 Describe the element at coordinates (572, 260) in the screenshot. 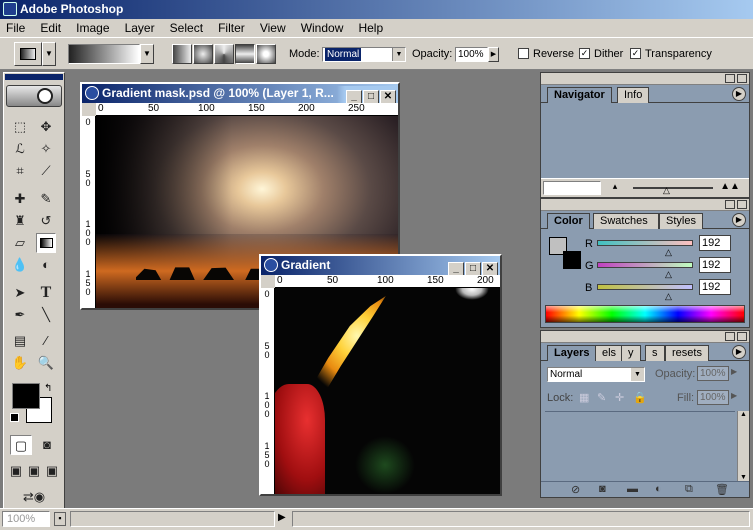

I see `color-panel-background-swatch` at that location.